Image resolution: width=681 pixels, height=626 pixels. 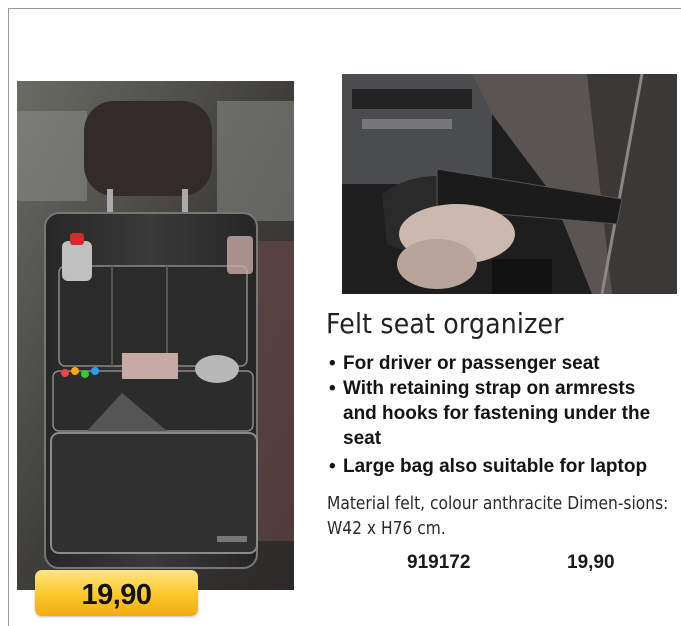 I want to click on page-frame-left, so click(x=8, y=317).